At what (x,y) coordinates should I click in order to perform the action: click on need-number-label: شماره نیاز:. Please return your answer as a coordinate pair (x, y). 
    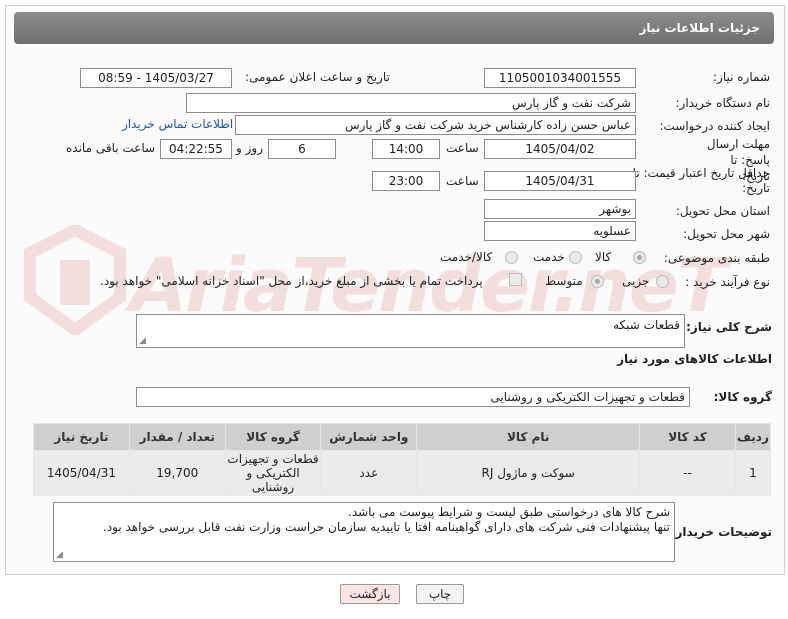
    Looking at the image, I should click on (741, 77).